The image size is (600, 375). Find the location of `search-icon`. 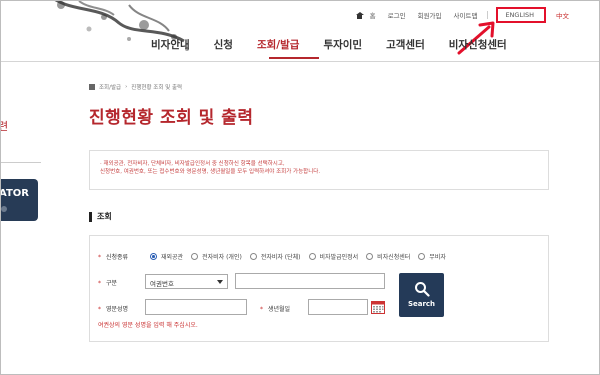

search-icon is located at coordinates (422, 289).